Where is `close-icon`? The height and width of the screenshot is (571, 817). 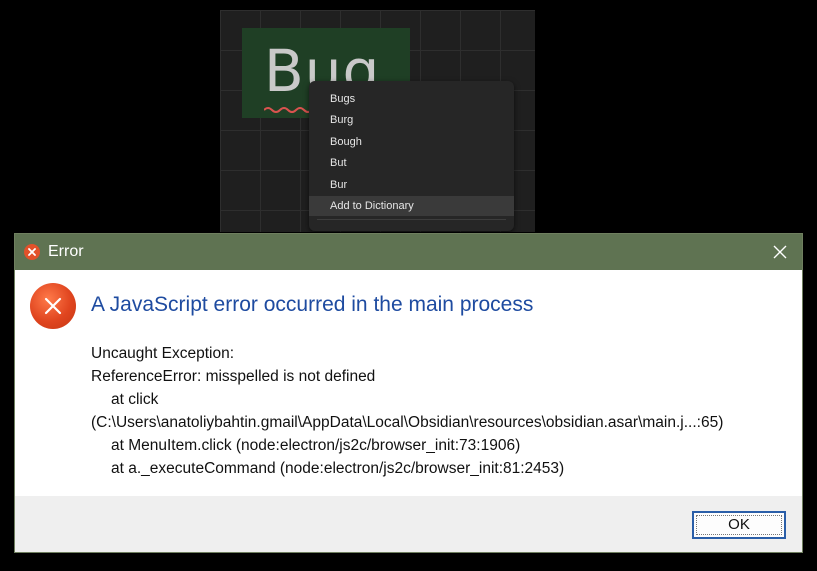
close-icon is located at coordinates (780, 252).